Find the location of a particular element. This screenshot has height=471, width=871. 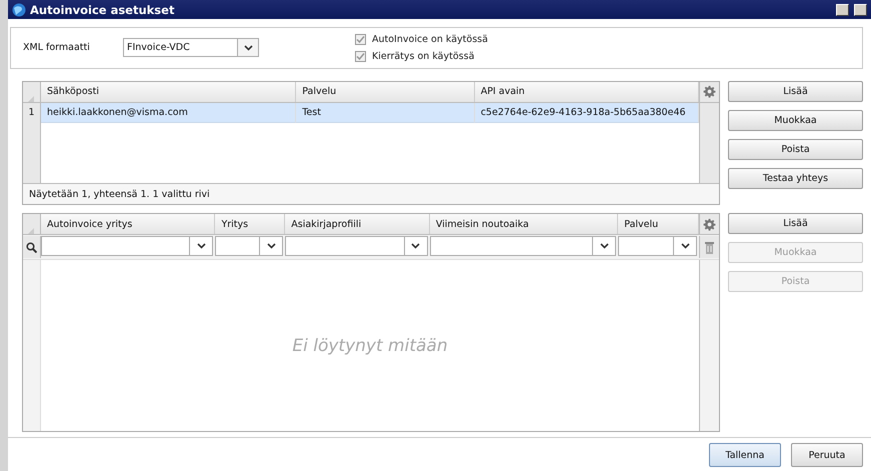

maximize-button is located at coordinates (860, 10).